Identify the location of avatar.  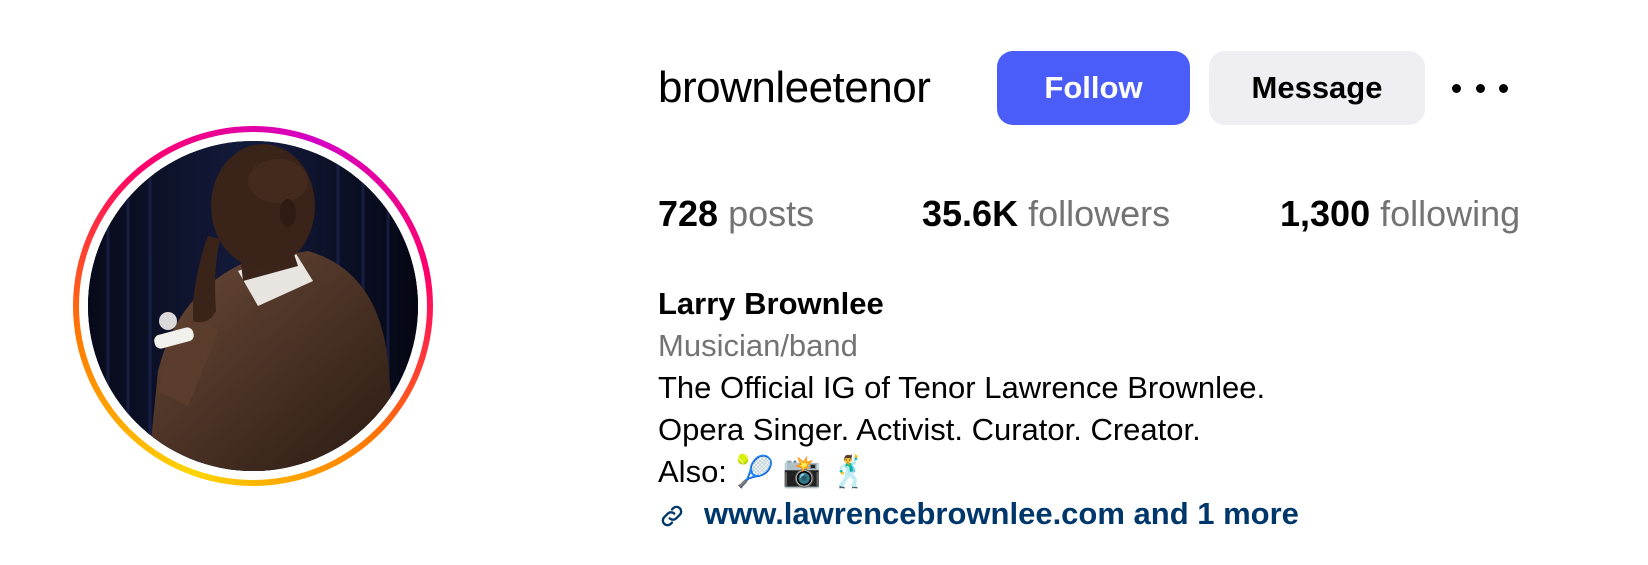
(253, 306).